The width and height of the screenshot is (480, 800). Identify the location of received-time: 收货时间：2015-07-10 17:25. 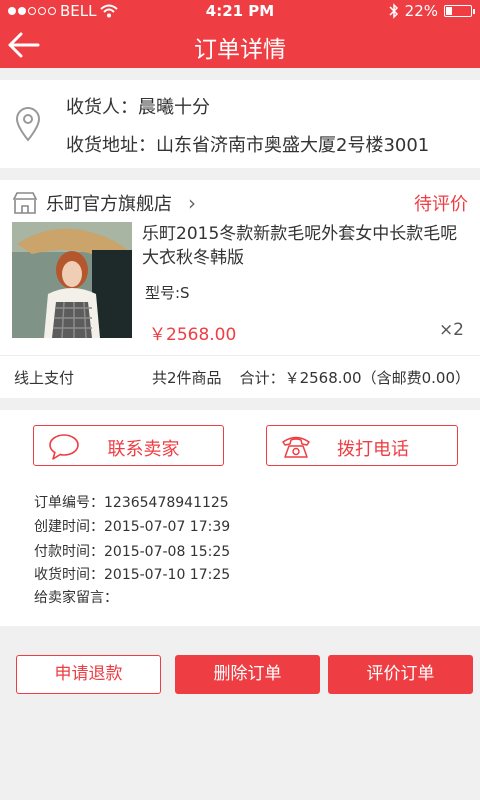
(132, 575).